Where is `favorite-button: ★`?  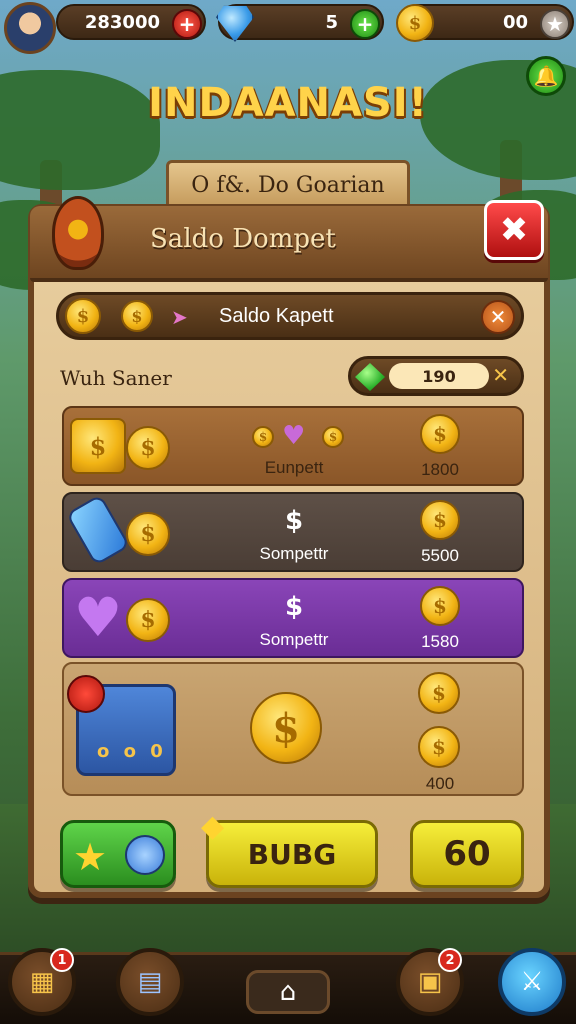 favorite-button: ★ is located at coordinates (555, 24).